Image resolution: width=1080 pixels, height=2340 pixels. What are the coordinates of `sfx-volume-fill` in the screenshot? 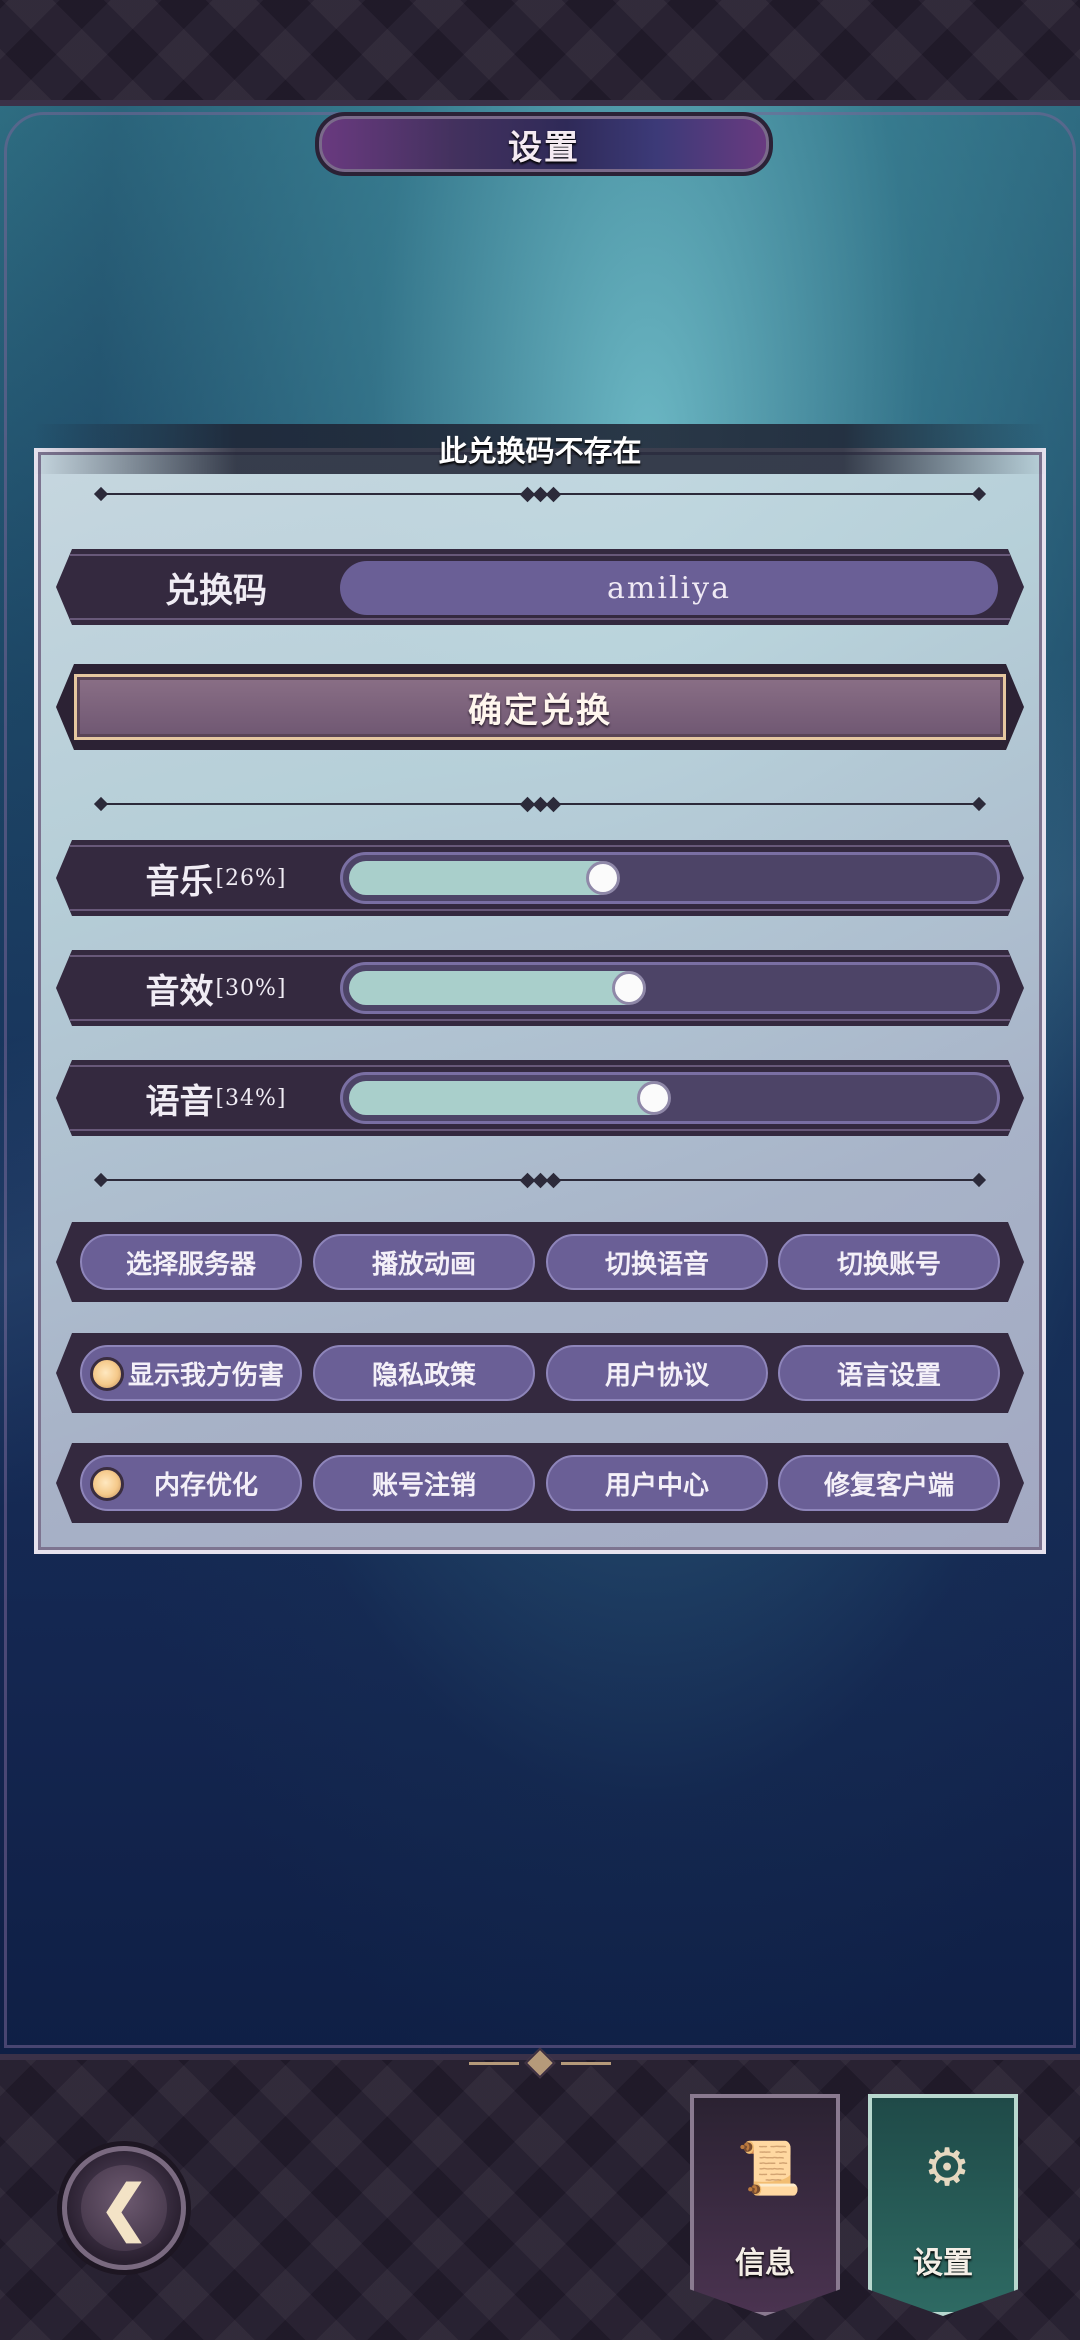 It's located at (495, 988).